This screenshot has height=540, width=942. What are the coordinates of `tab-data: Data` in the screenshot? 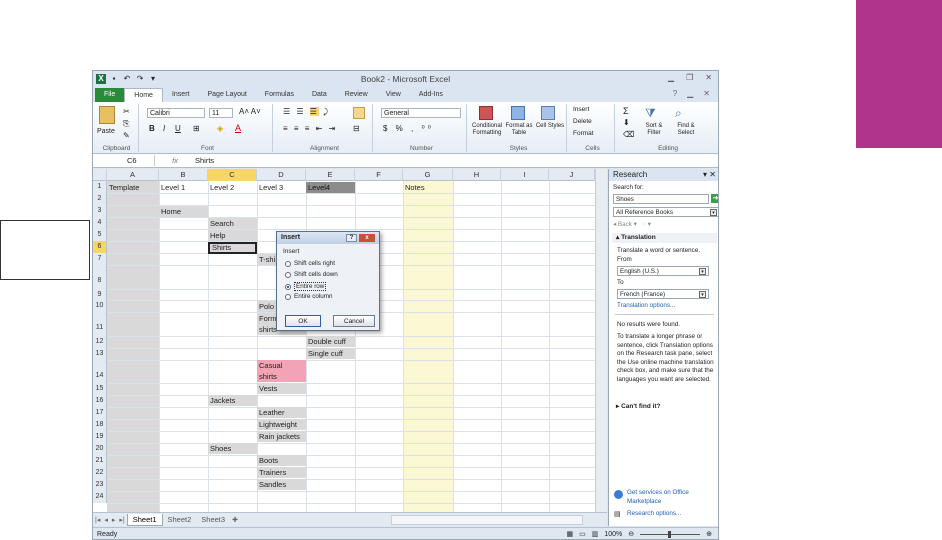 It's located at (319, 95).